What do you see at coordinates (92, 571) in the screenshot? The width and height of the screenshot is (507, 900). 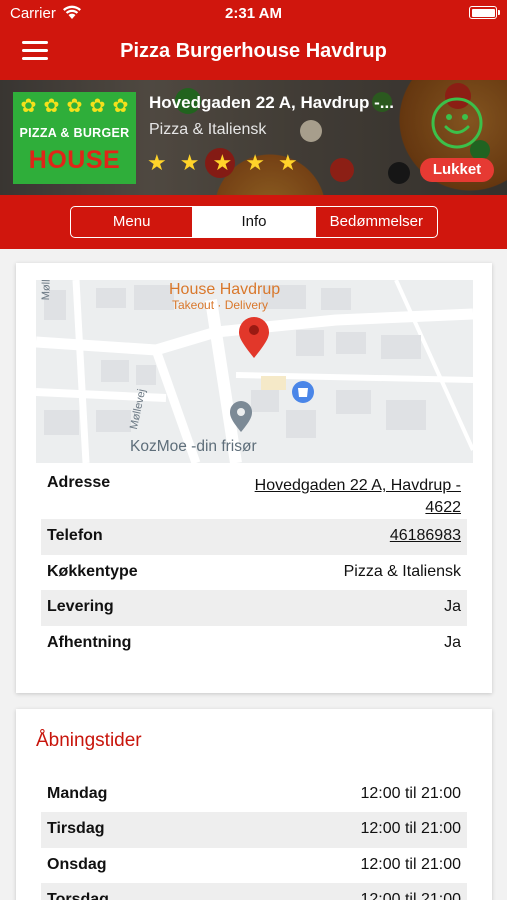 I see `info-key: Køkkentype` at bounding box center [92, 571].